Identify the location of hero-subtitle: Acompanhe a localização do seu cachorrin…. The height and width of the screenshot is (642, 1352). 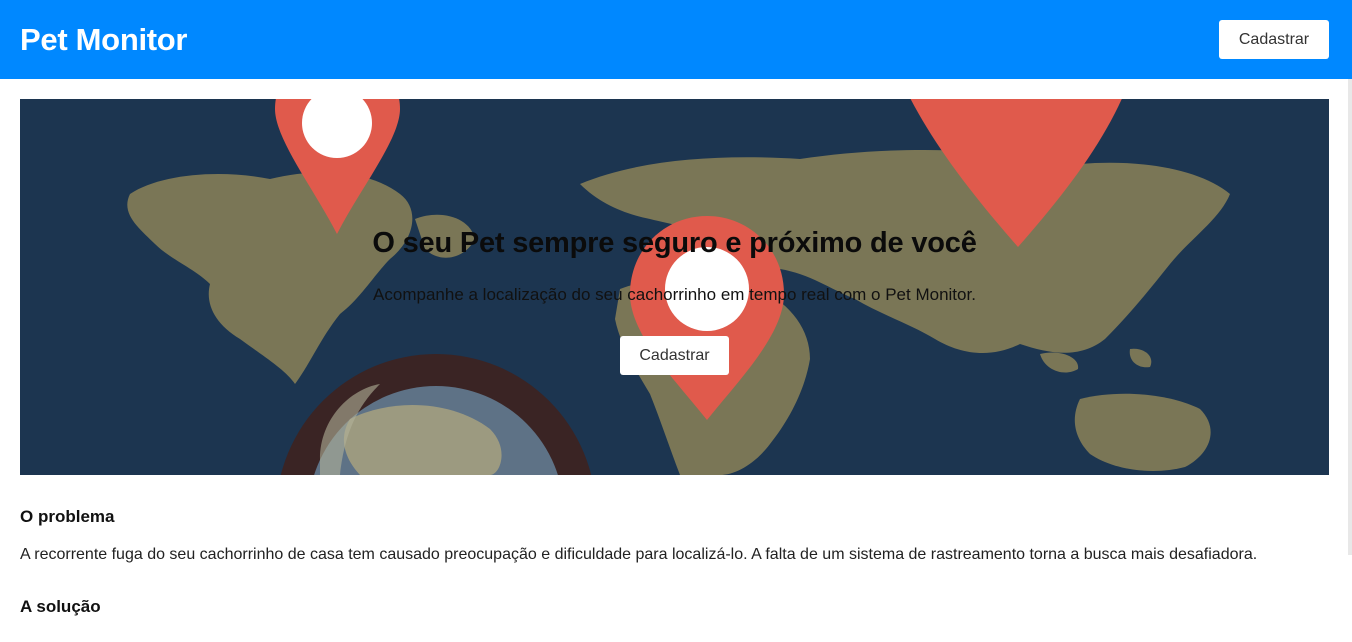
(674, 294).